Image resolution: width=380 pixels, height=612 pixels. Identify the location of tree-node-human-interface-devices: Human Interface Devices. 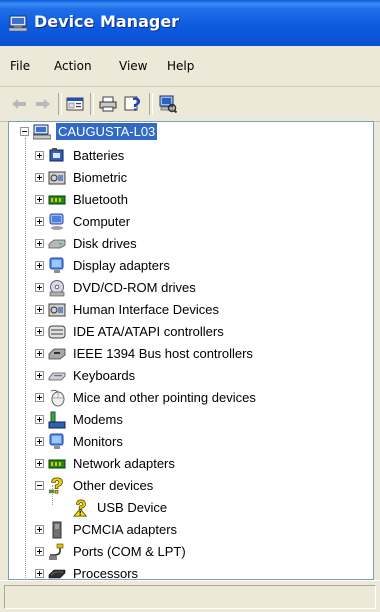
(128, 309).